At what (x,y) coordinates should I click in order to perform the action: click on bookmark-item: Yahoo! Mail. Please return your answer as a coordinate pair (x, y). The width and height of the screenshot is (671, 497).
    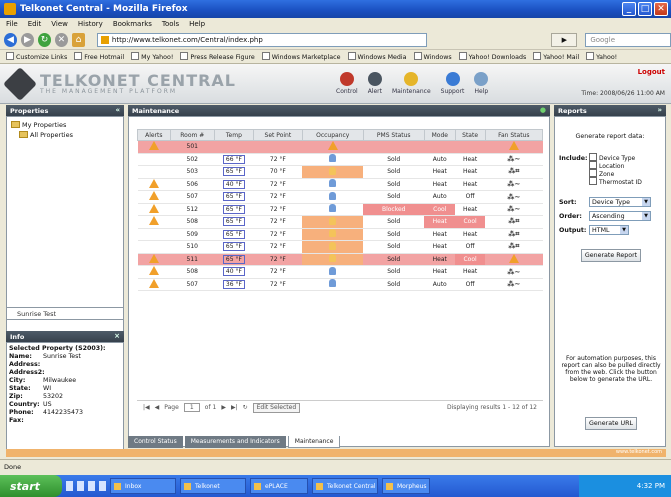
    Looking at the image, I should click on (556, 56).